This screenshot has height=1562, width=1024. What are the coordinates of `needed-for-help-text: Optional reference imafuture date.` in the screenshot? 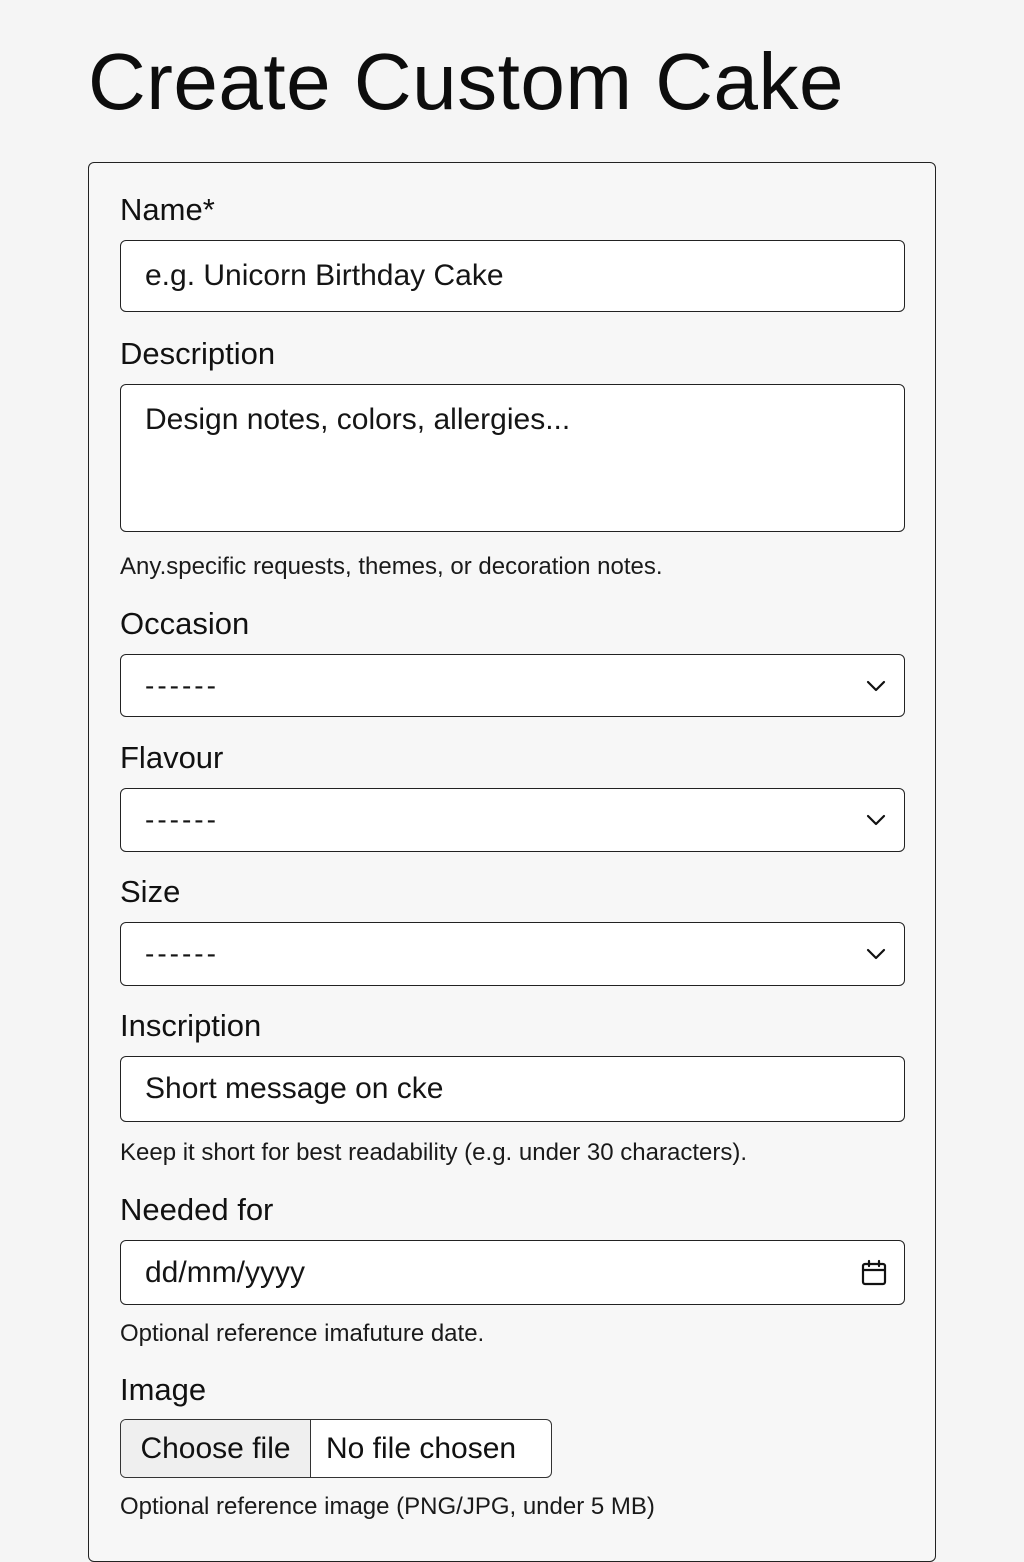 It's located at (302, 1333).